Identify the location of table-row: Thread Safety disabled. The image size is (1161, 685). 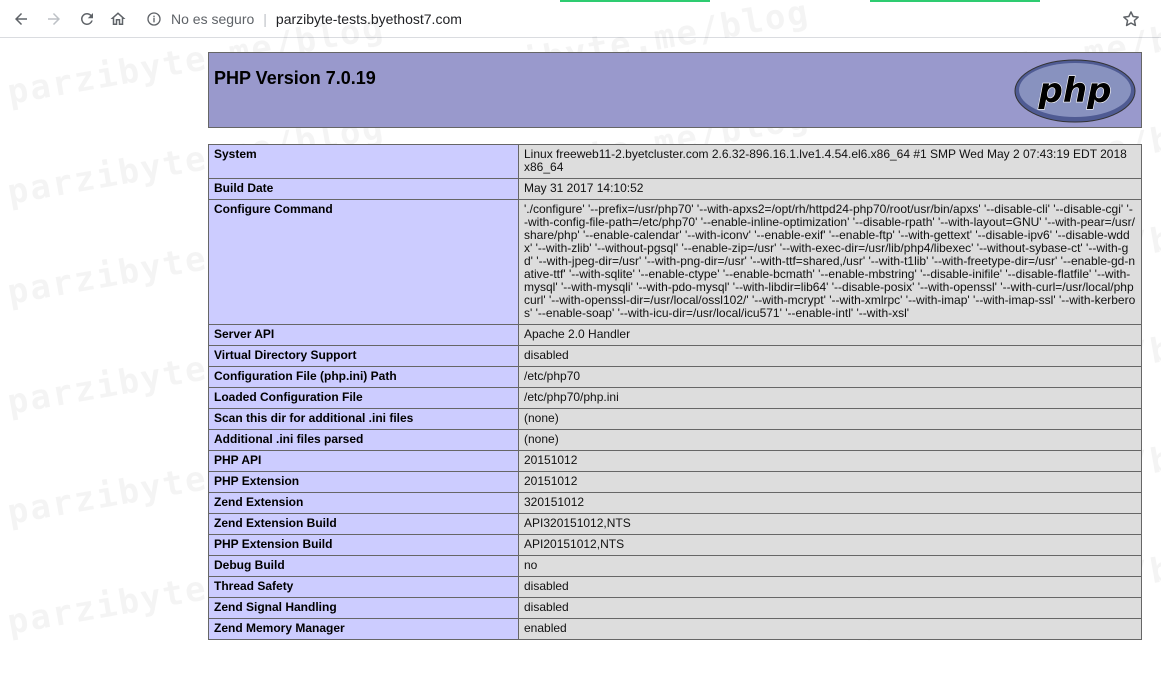
(675, 587).